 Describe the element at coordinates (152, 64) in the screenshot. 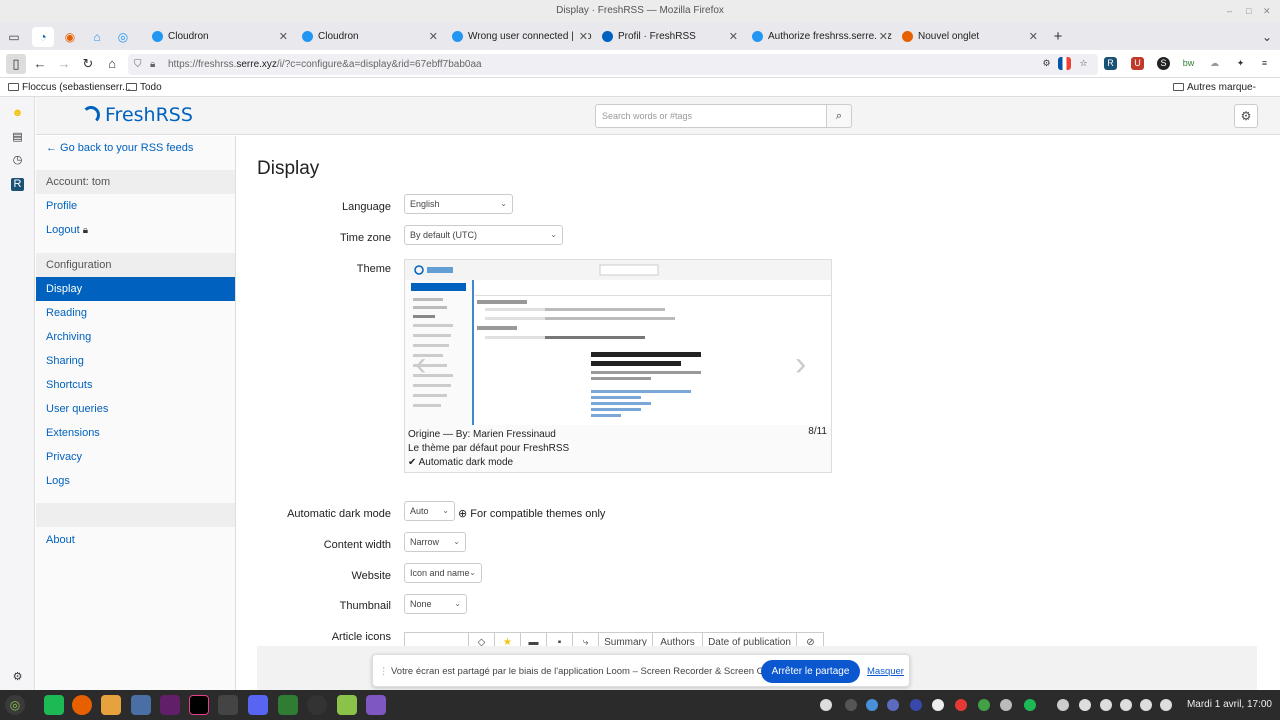

I see `lock-icon: 🔒︎` at that location.